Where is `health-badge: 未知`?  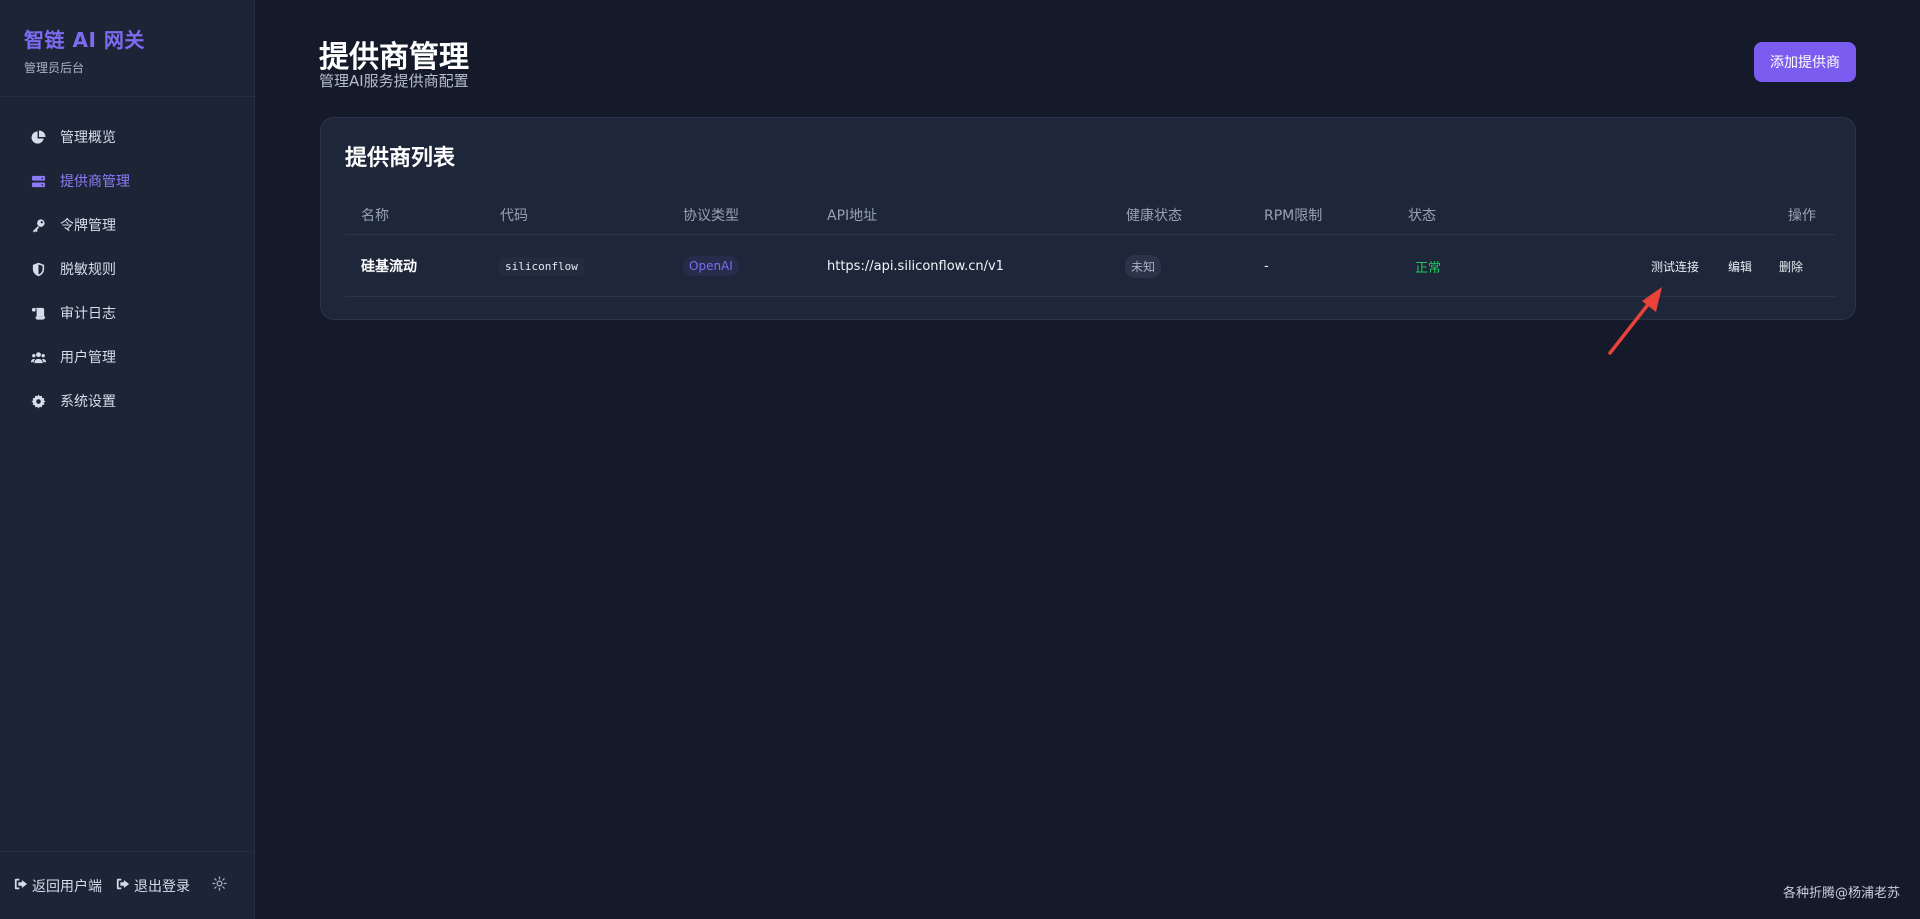
health-badge: 未知 is located at coordinates (1143, 266).